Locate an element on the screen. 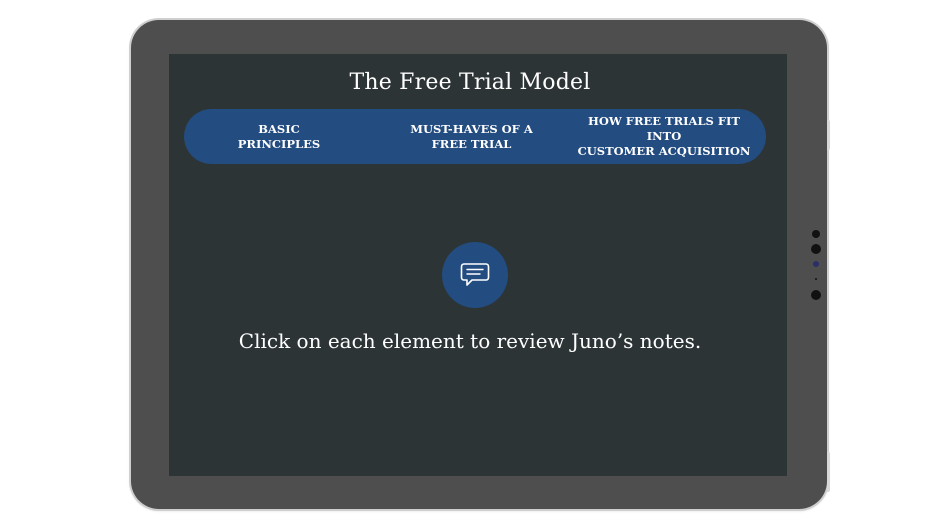 This screenshot has width=940, height=528. nav-item-must-haves: MUST-HAVES OF A FREE TRIAL is located at coordinates (471, 136).